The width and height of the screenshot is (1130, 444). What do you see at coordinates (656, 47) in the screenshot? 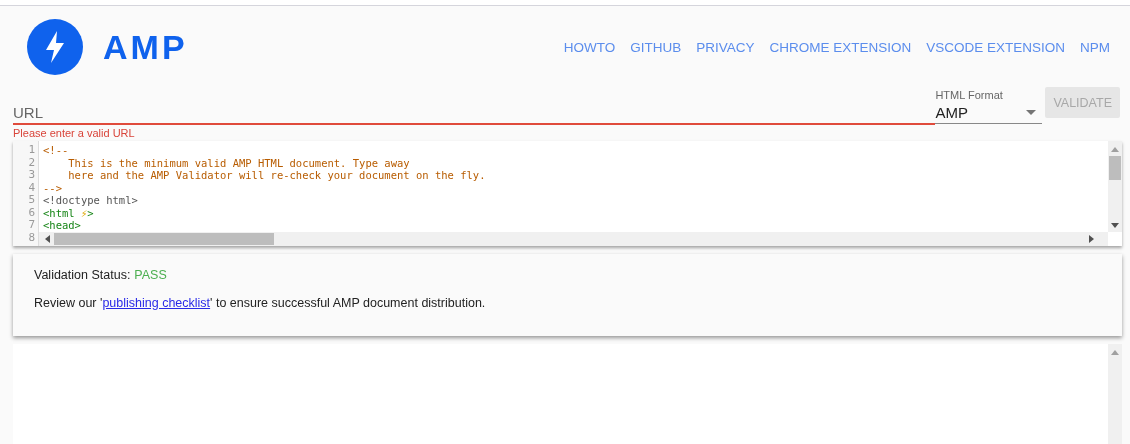
I see `nav-link: GITHUB` at bounding box center [656, 47].